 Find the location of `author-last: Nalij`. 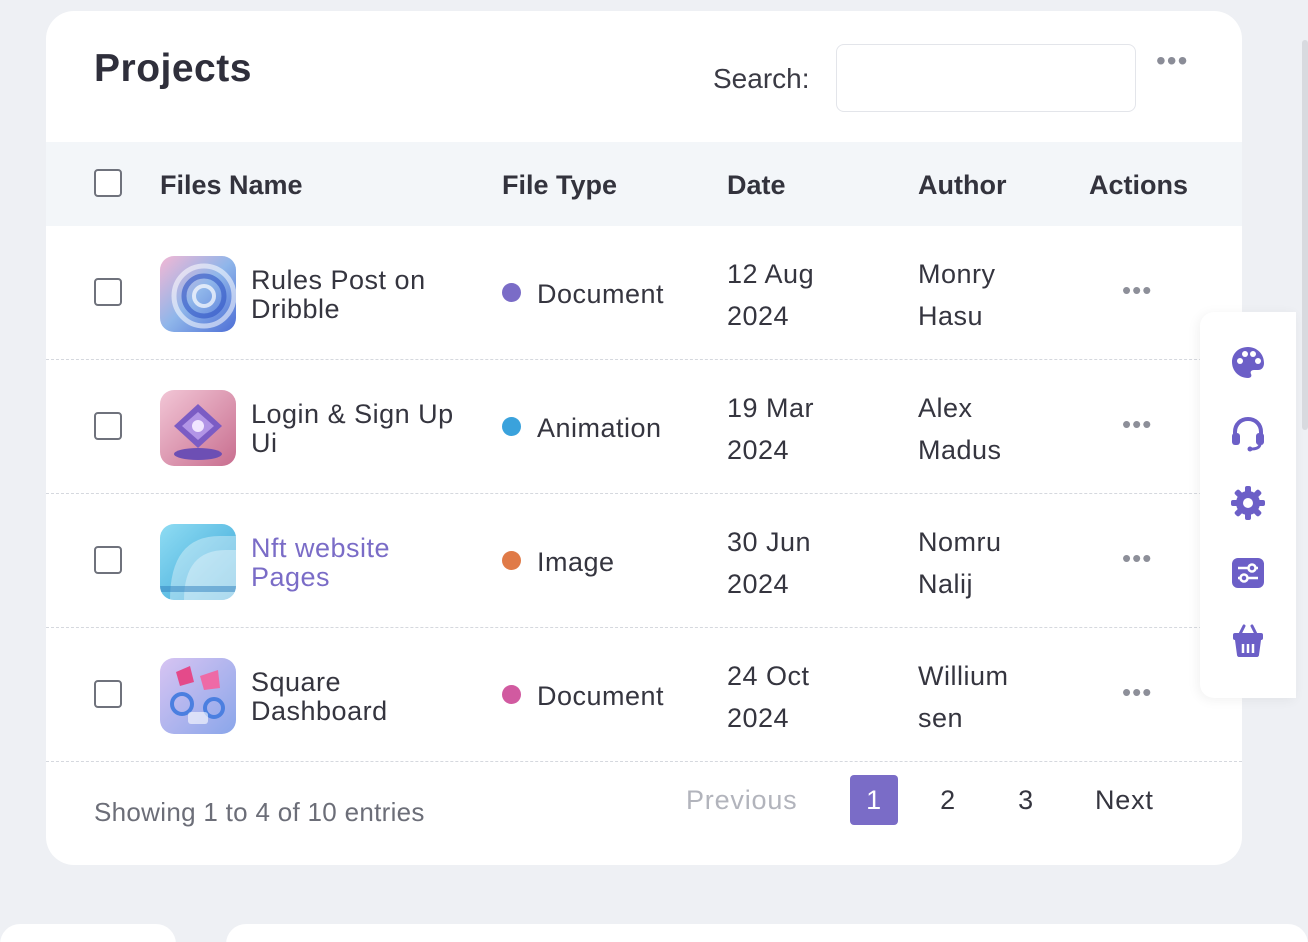

author-last: Nalij is located at coordinates (946, 584).